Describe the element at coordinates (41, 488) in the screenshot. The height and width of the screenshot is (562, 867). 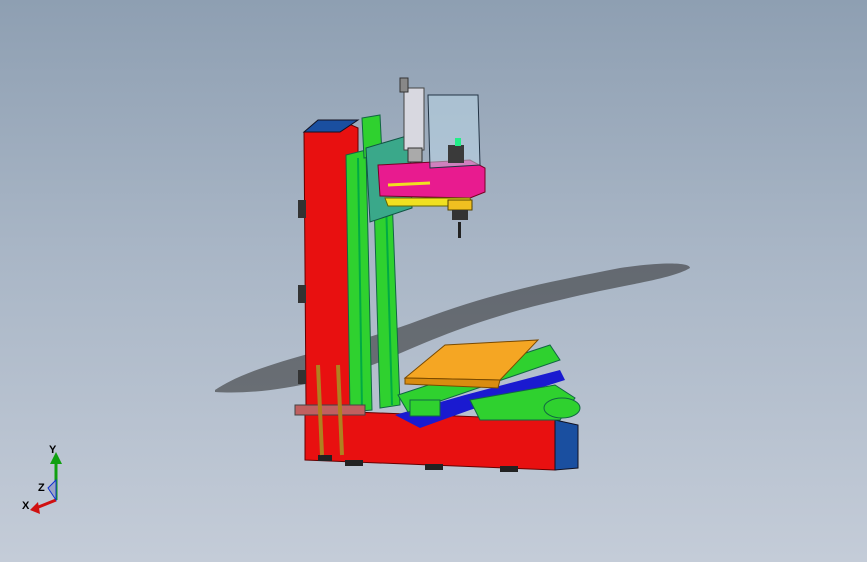
I see `triad-z-label: Z` at that location.